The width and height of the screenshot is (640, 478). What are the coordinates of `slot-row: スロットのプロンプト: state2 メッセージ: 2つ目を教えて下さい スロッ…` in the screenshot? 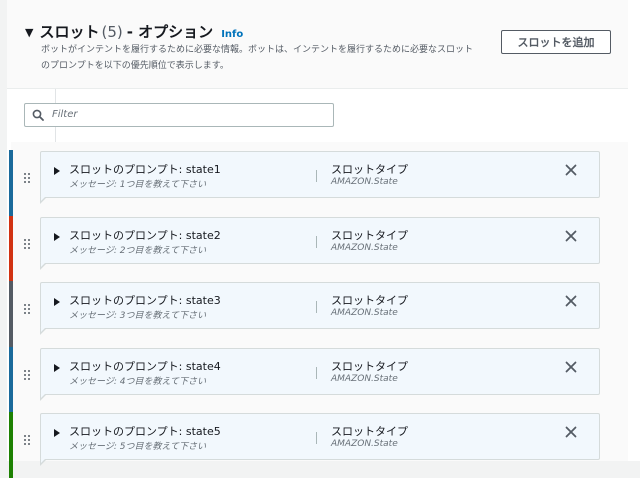 It's located at (318, 249).